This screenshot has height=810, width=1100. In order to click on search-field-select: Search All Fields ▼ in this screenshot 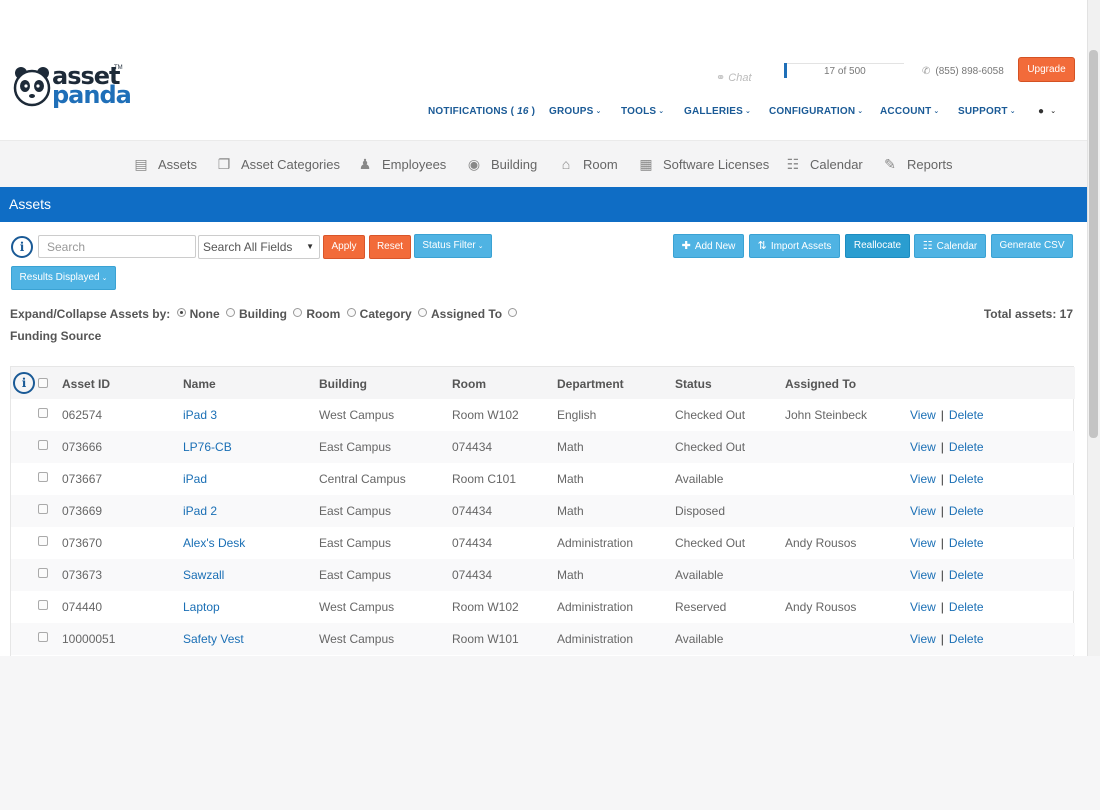, I will do `click(259, 247)`.